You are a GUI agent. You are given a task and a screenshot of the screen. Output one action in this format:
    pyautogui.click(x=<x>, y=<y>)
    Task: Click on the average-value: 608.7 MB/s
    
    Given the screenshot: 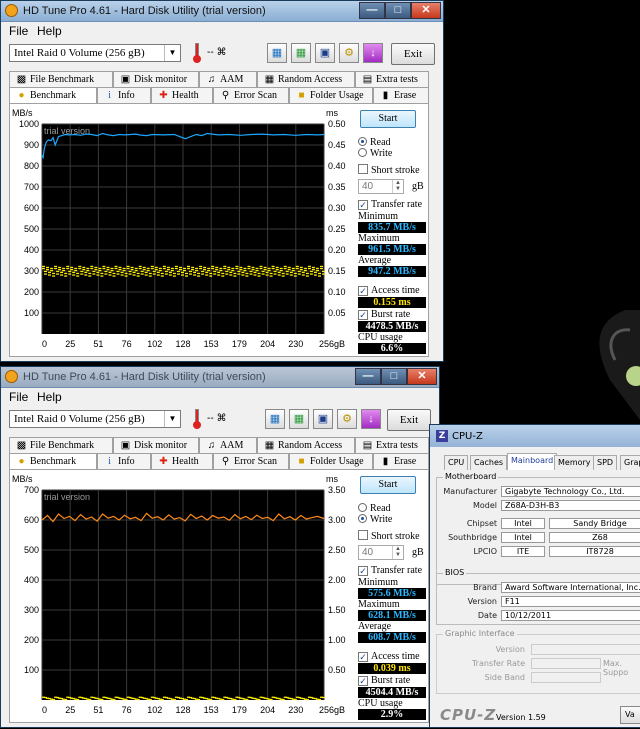 What is the action you would take?
    pyautogui.click(x=392, y=637)
    